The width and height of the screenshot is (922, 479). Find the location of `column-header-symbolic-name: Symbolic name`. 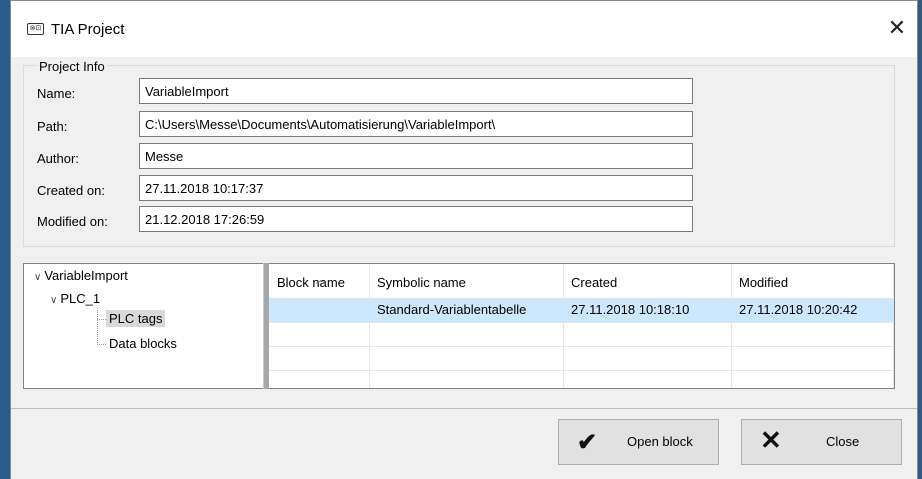

column-header-symbolic-name: Symbolic name is located at coordinates (466, 281).